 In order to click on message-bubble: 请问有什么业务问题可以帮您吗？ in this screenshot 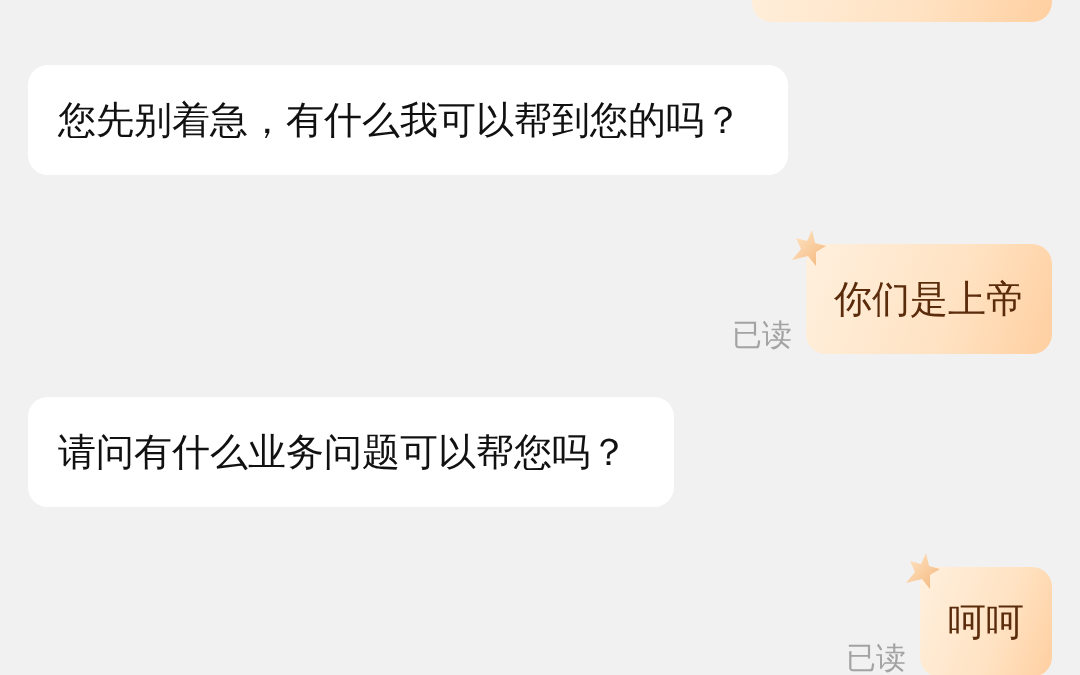, I will do `click(351, 452)`.